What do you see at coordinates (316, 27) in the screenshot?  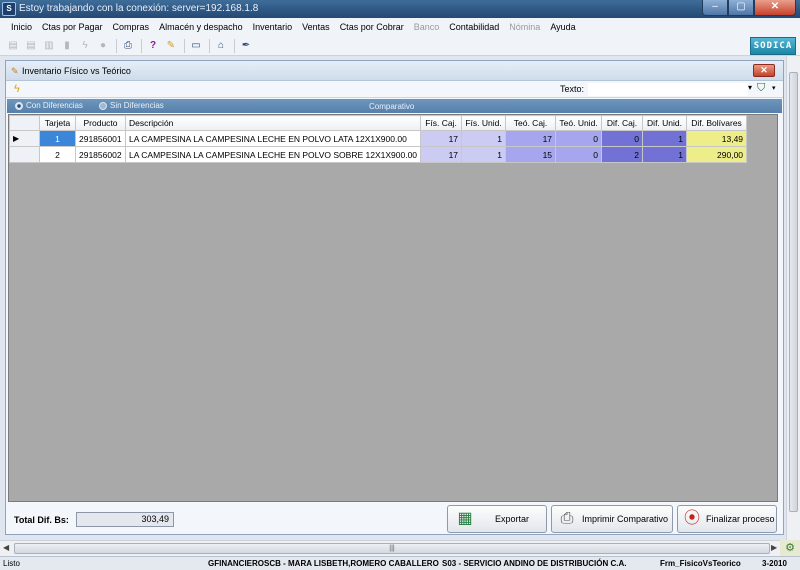 I see `menu-ventas: Ventas` at bounding box center [316, 27].